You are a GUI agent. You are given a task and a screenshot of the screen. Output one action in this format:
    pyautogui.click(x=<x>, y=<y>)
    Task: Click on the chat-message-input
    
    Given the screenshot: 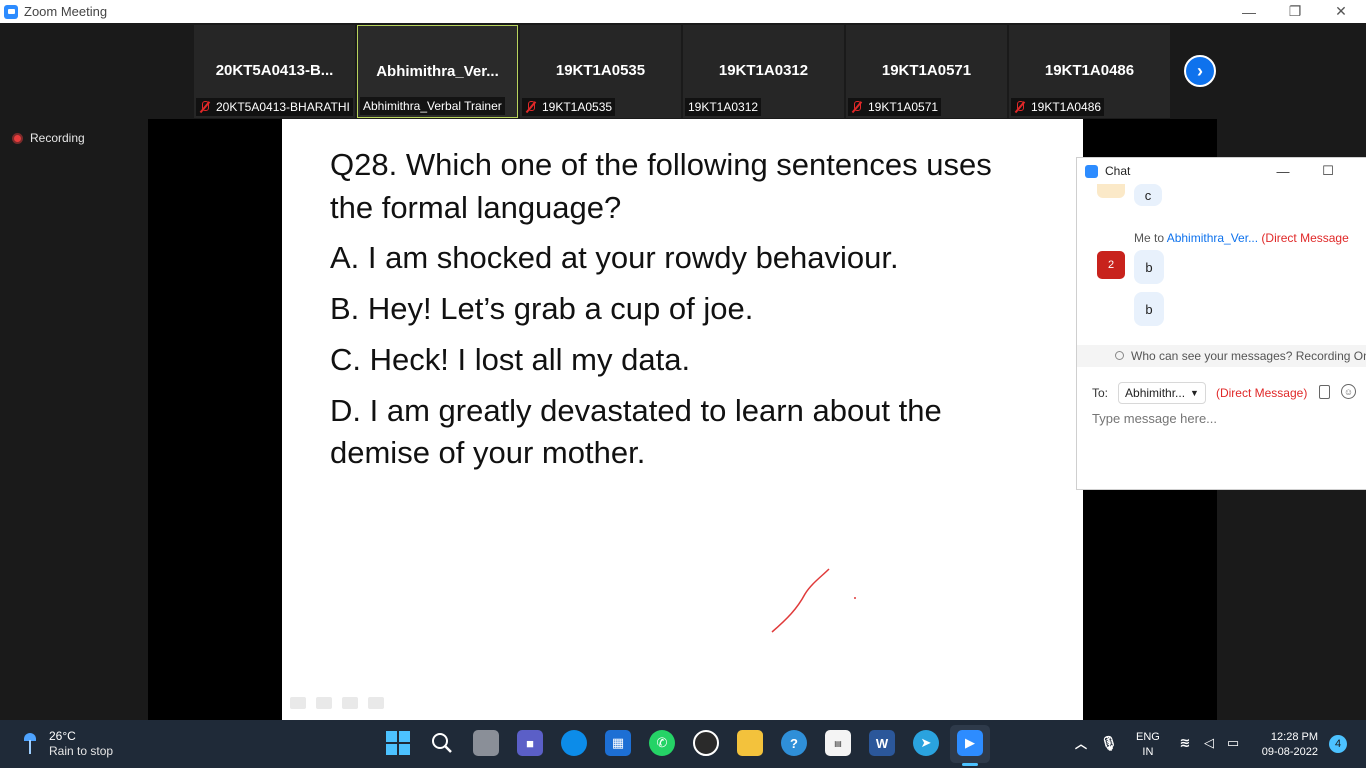 What is the action you would take?
    pyautogui.click(x=1222, y=418)
    